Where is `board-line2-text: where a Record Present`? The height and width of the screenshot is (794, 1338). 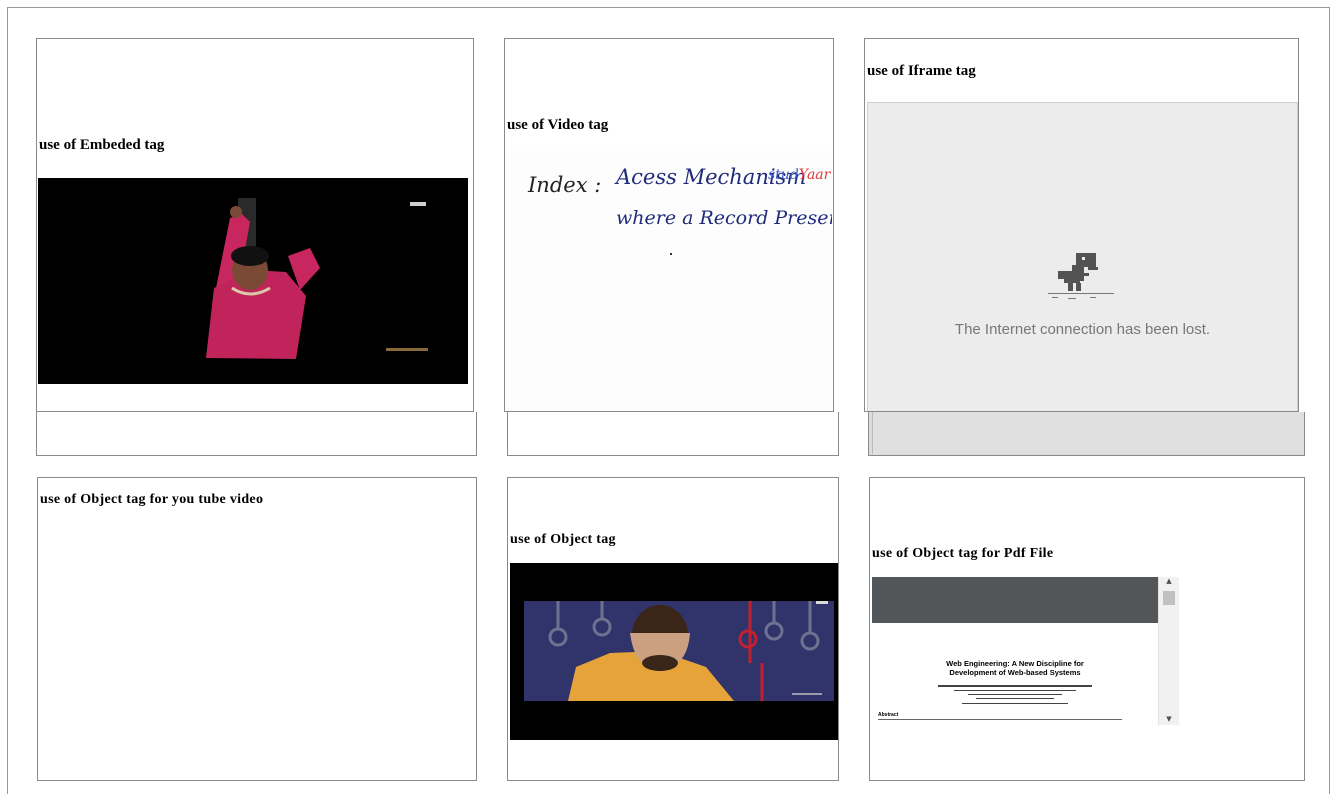 board-line2-text: where a Record Present is located at coordinates (724, 218).